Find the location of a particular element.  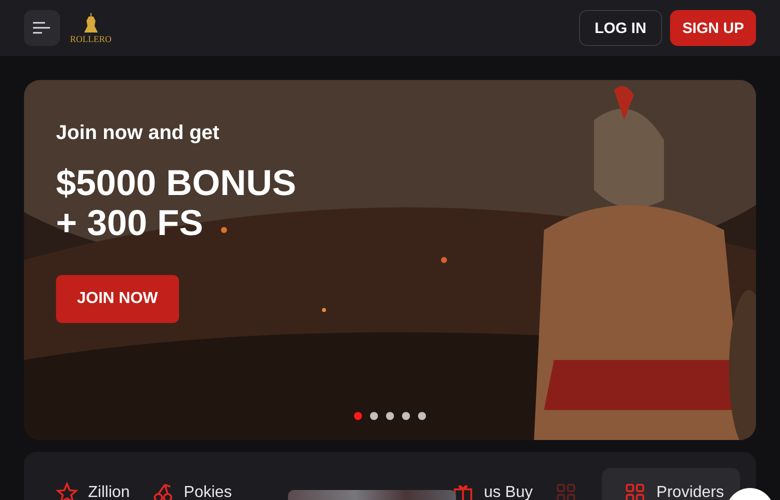

menu-button is located at coordinates (42, 28).